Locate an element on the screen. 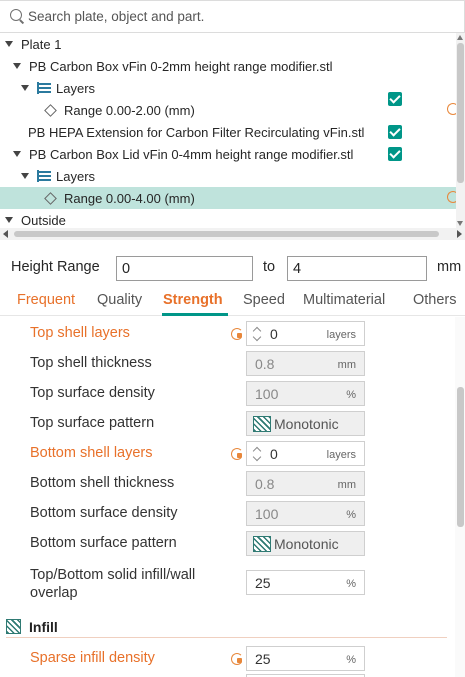 The height and width of the screenshot is (677, 465). setting-label-bottom-shell-thickness: Bottom shell thickness is located at coordinates (102, 483).